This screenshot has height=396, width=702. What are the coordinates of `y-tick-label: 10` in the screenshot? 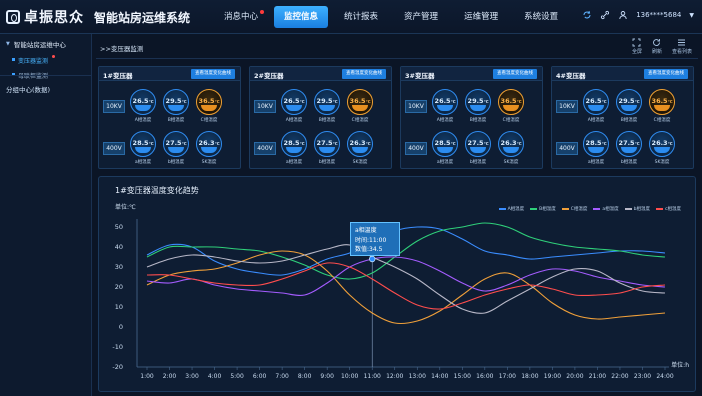 It's located at (119, 307).